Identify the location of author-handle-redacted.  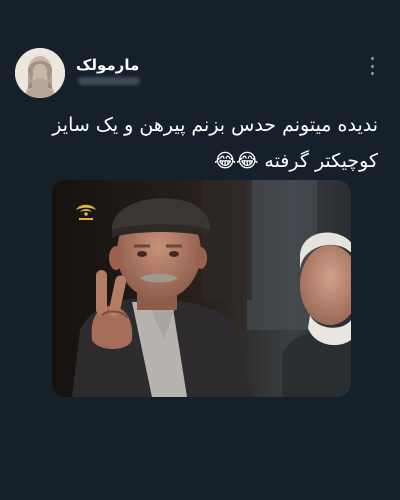
(109, 81).